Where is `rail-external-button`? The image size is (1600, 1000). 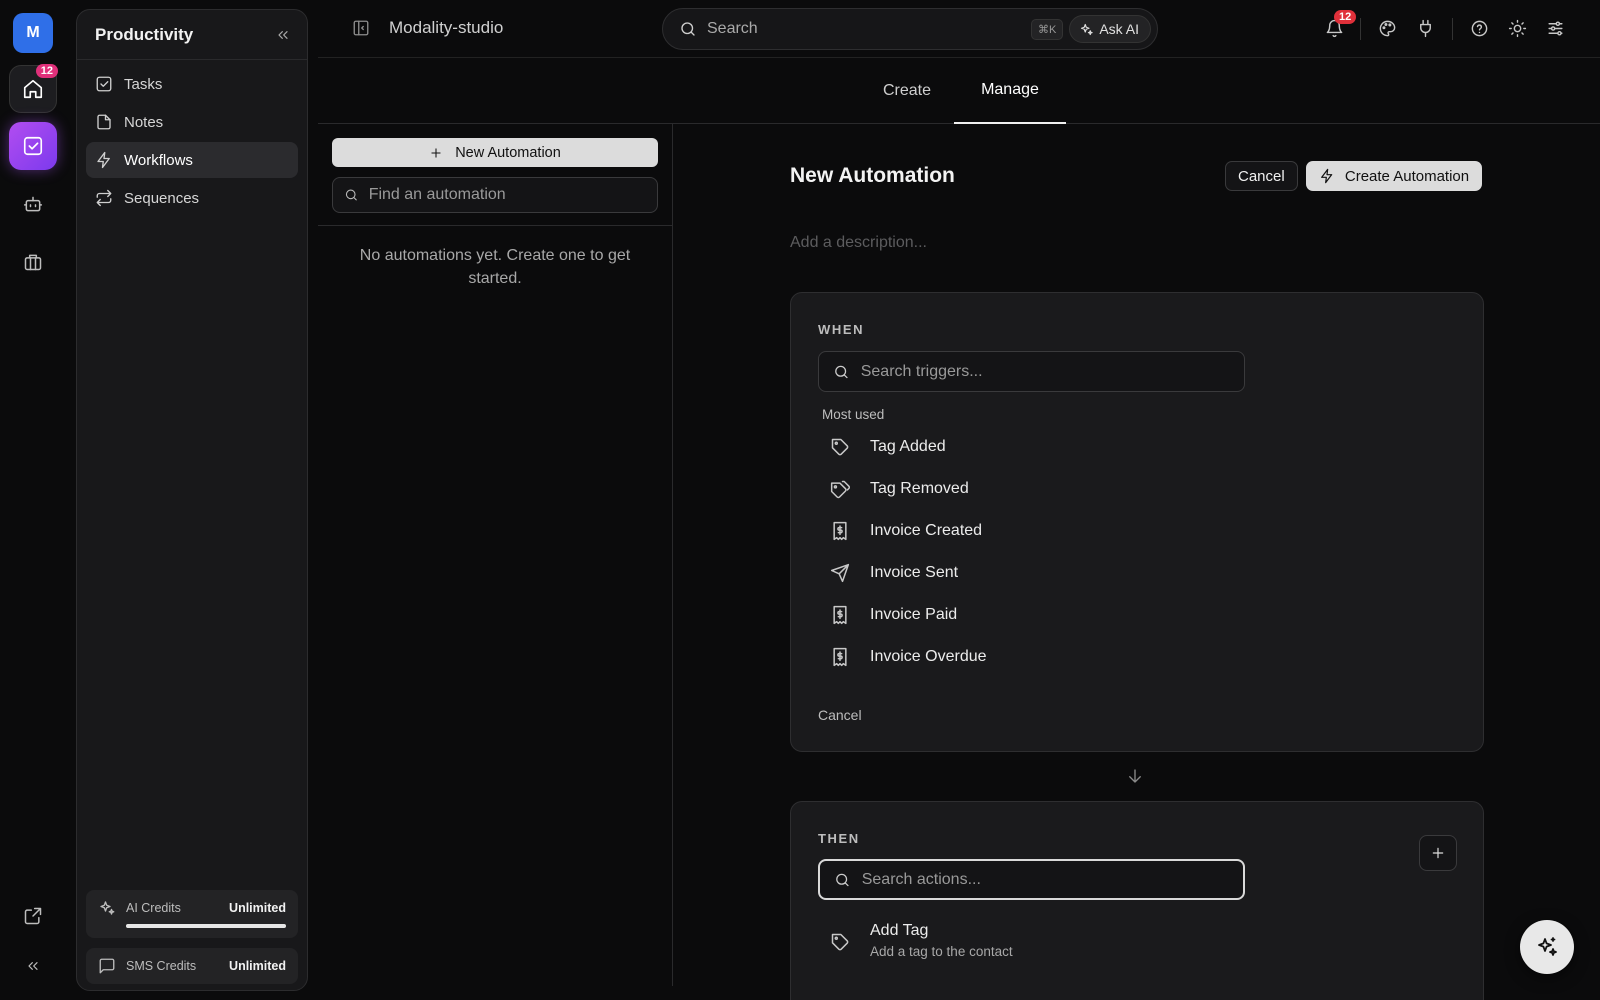 rail-external-button is located at coordinates (33, 916).